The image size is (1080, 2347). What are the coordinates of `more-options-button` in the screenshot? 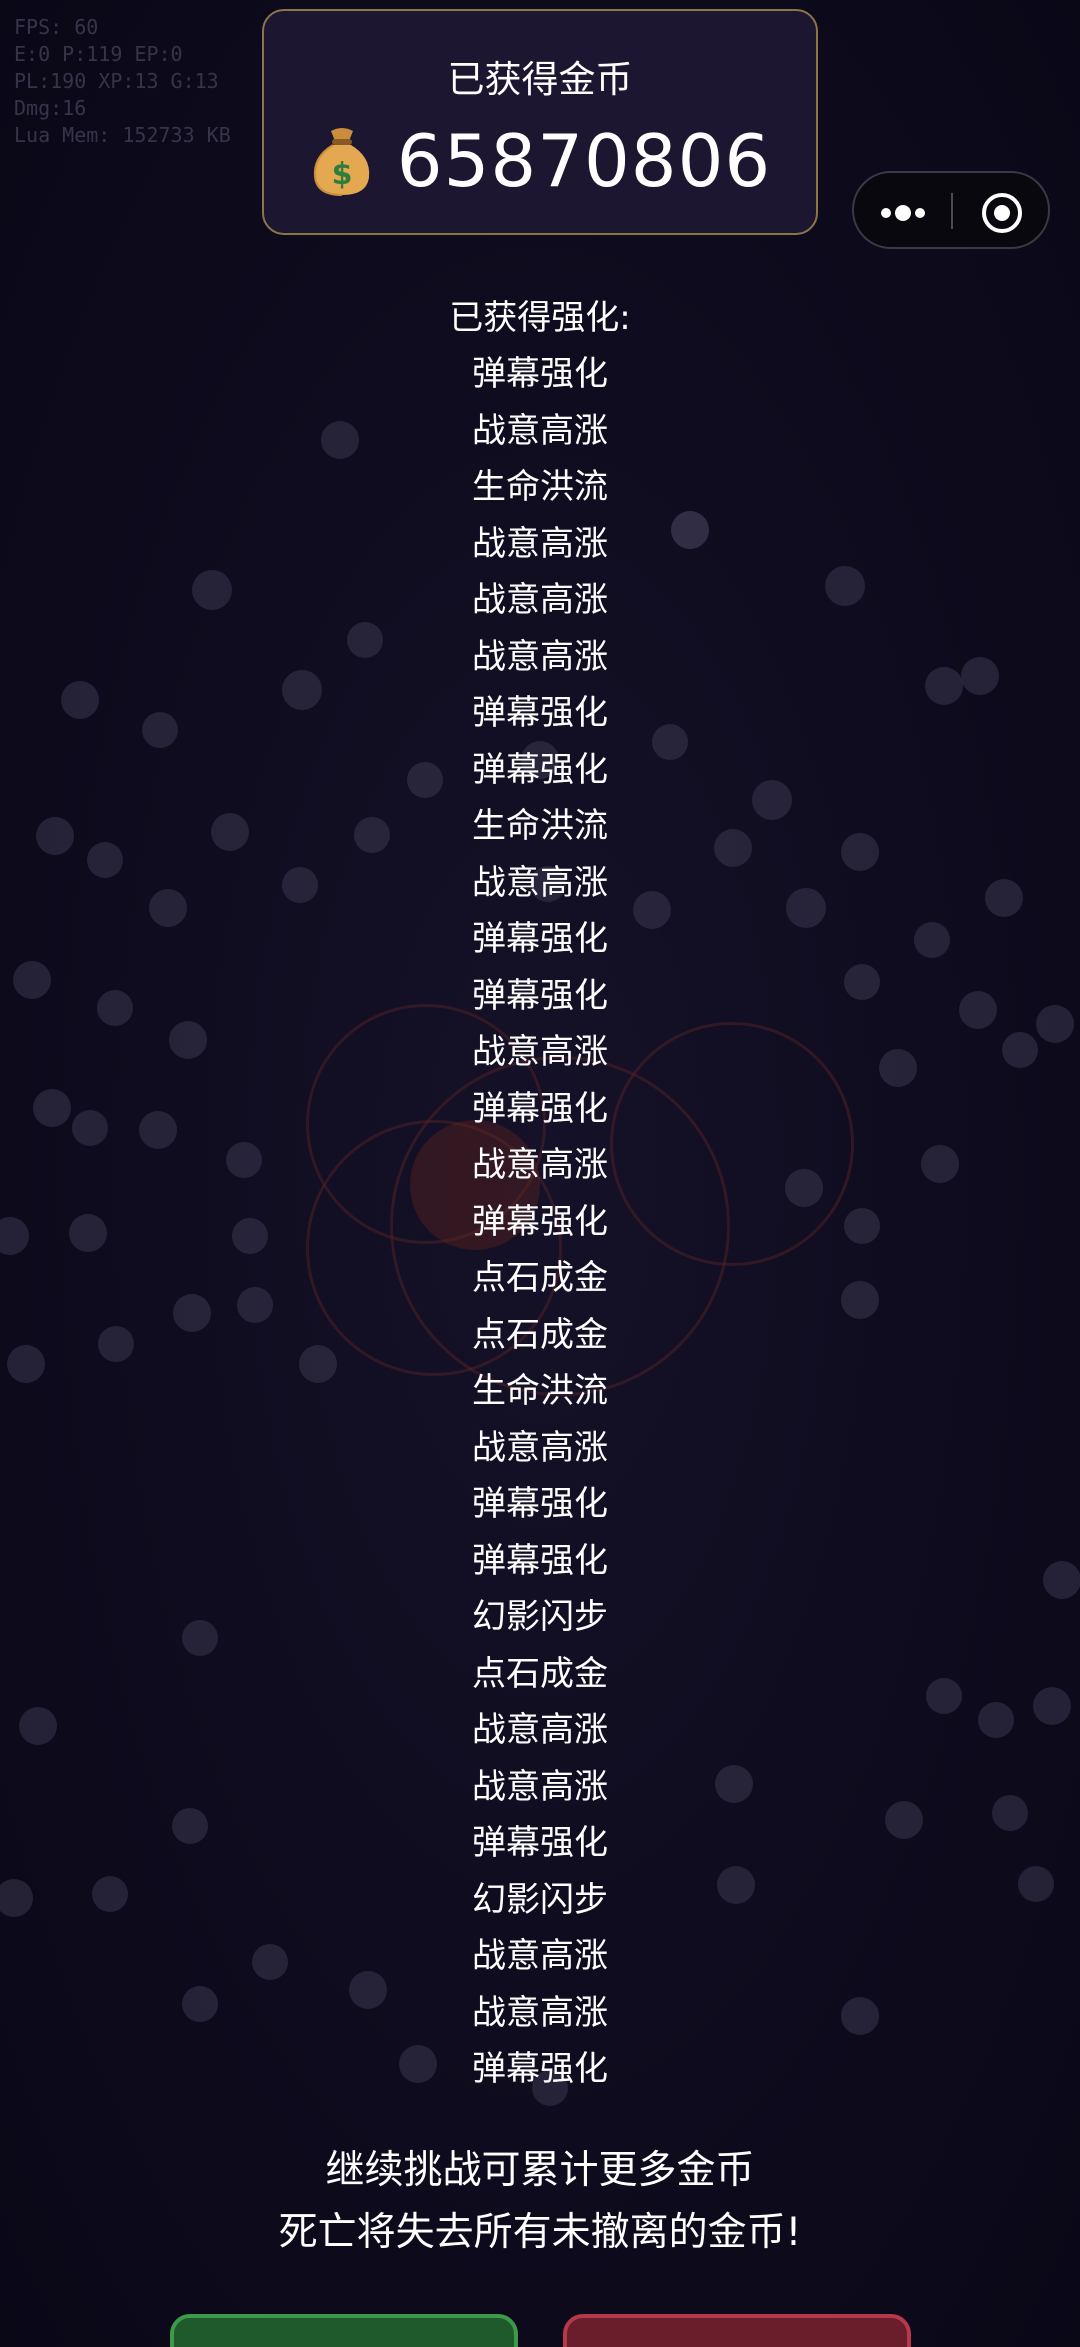 It's located at (903, 210).